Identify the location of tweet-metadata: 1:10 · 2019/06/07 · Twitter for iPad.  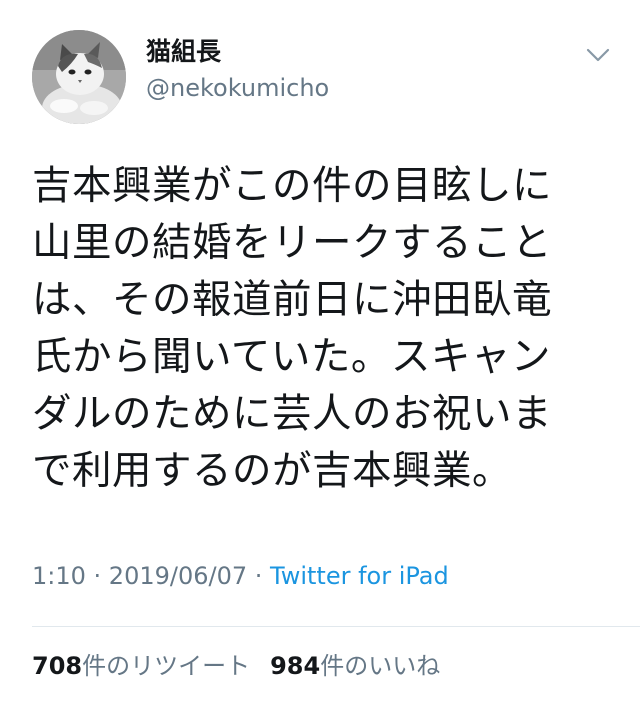
(240, 576).